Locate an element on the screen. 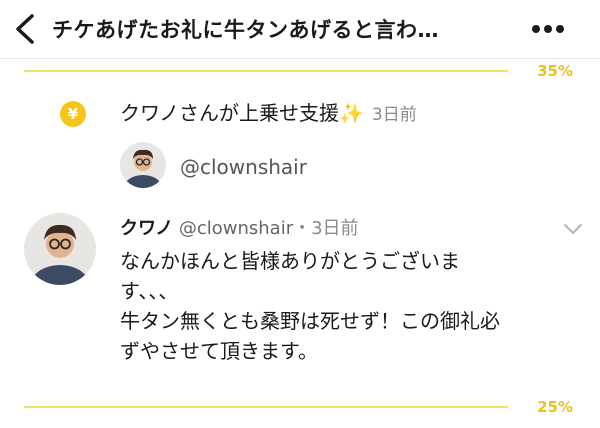 The height and width of the screenshot is (428, 600). reply-options-button is located at coordinates (573, 229).